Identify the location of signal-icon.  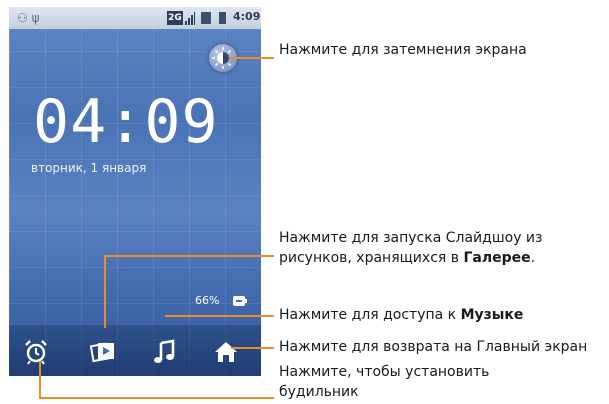
(190, 18).